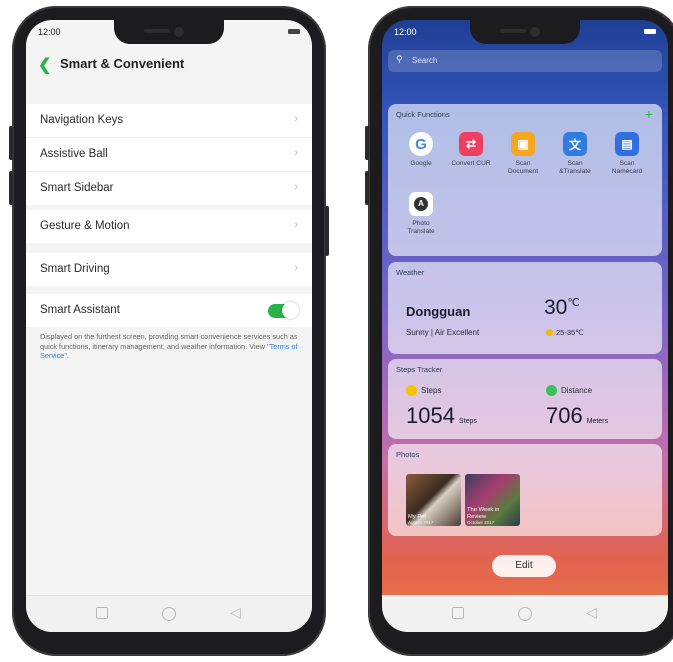 This screenshot has height=662, width=673. I want to click on page-title: Smart & Convenient, so click(122, 63).